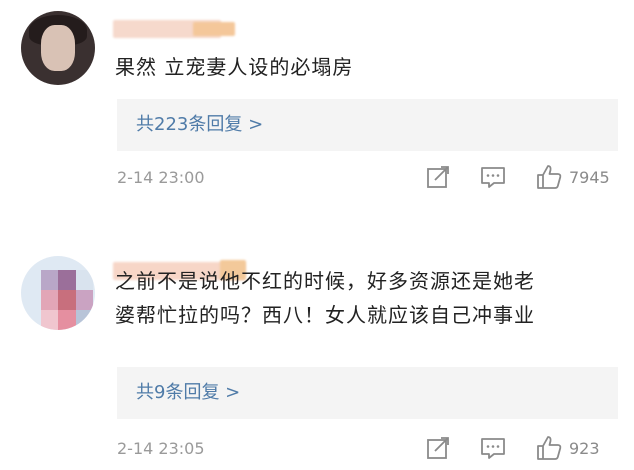 This screenshot has width=634, height=470. I want to click on view-replies-link: 共223条回复 >, so click(367, 125).